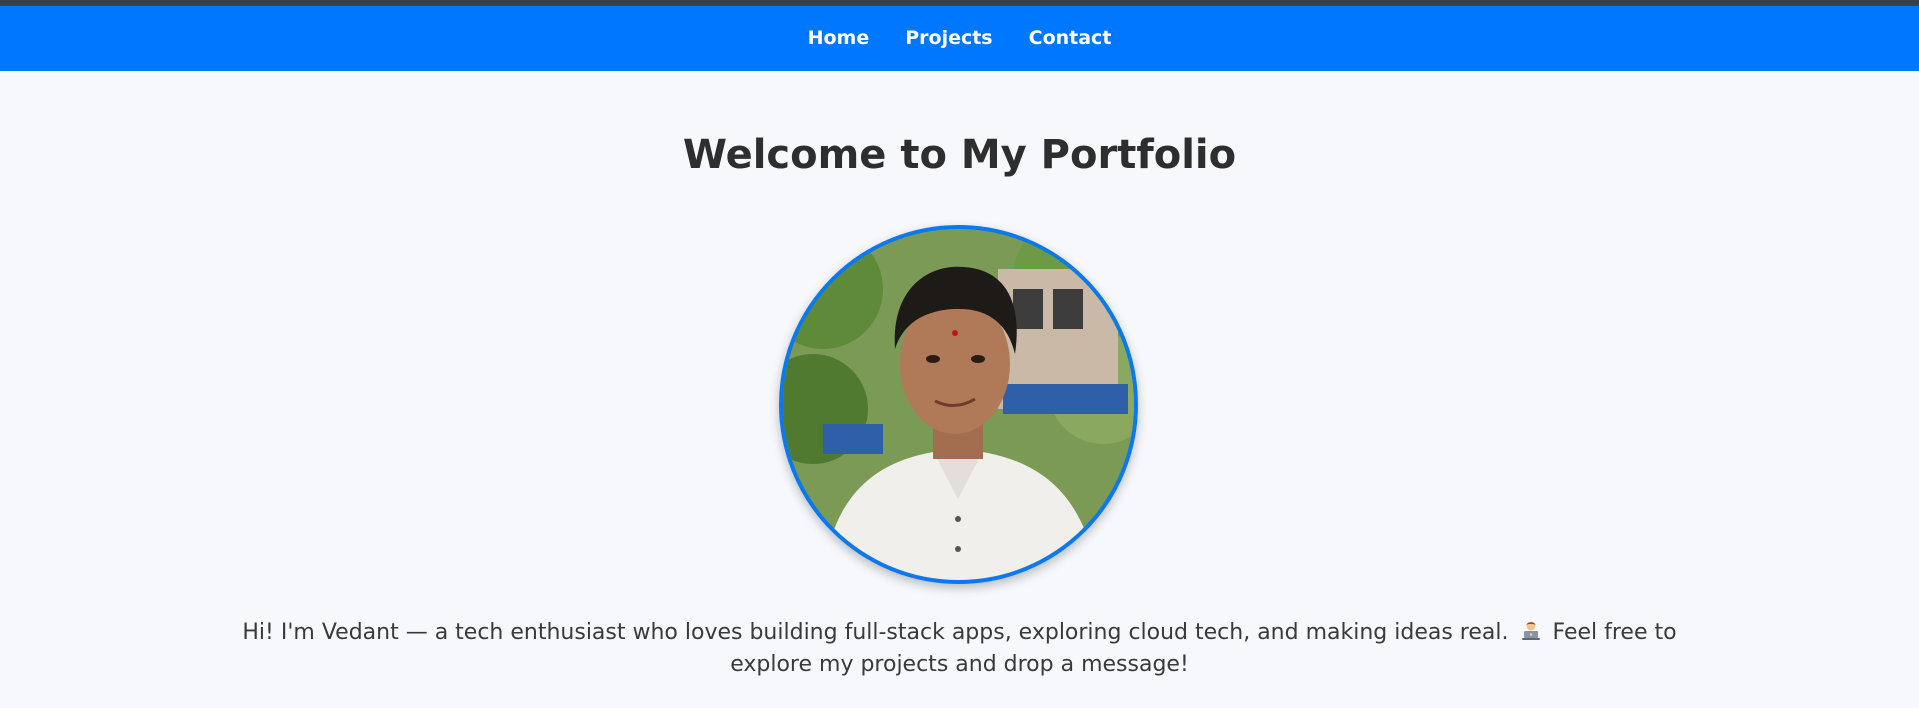  I want to click on navbar: Home Projects Contact, so click(959, 38).